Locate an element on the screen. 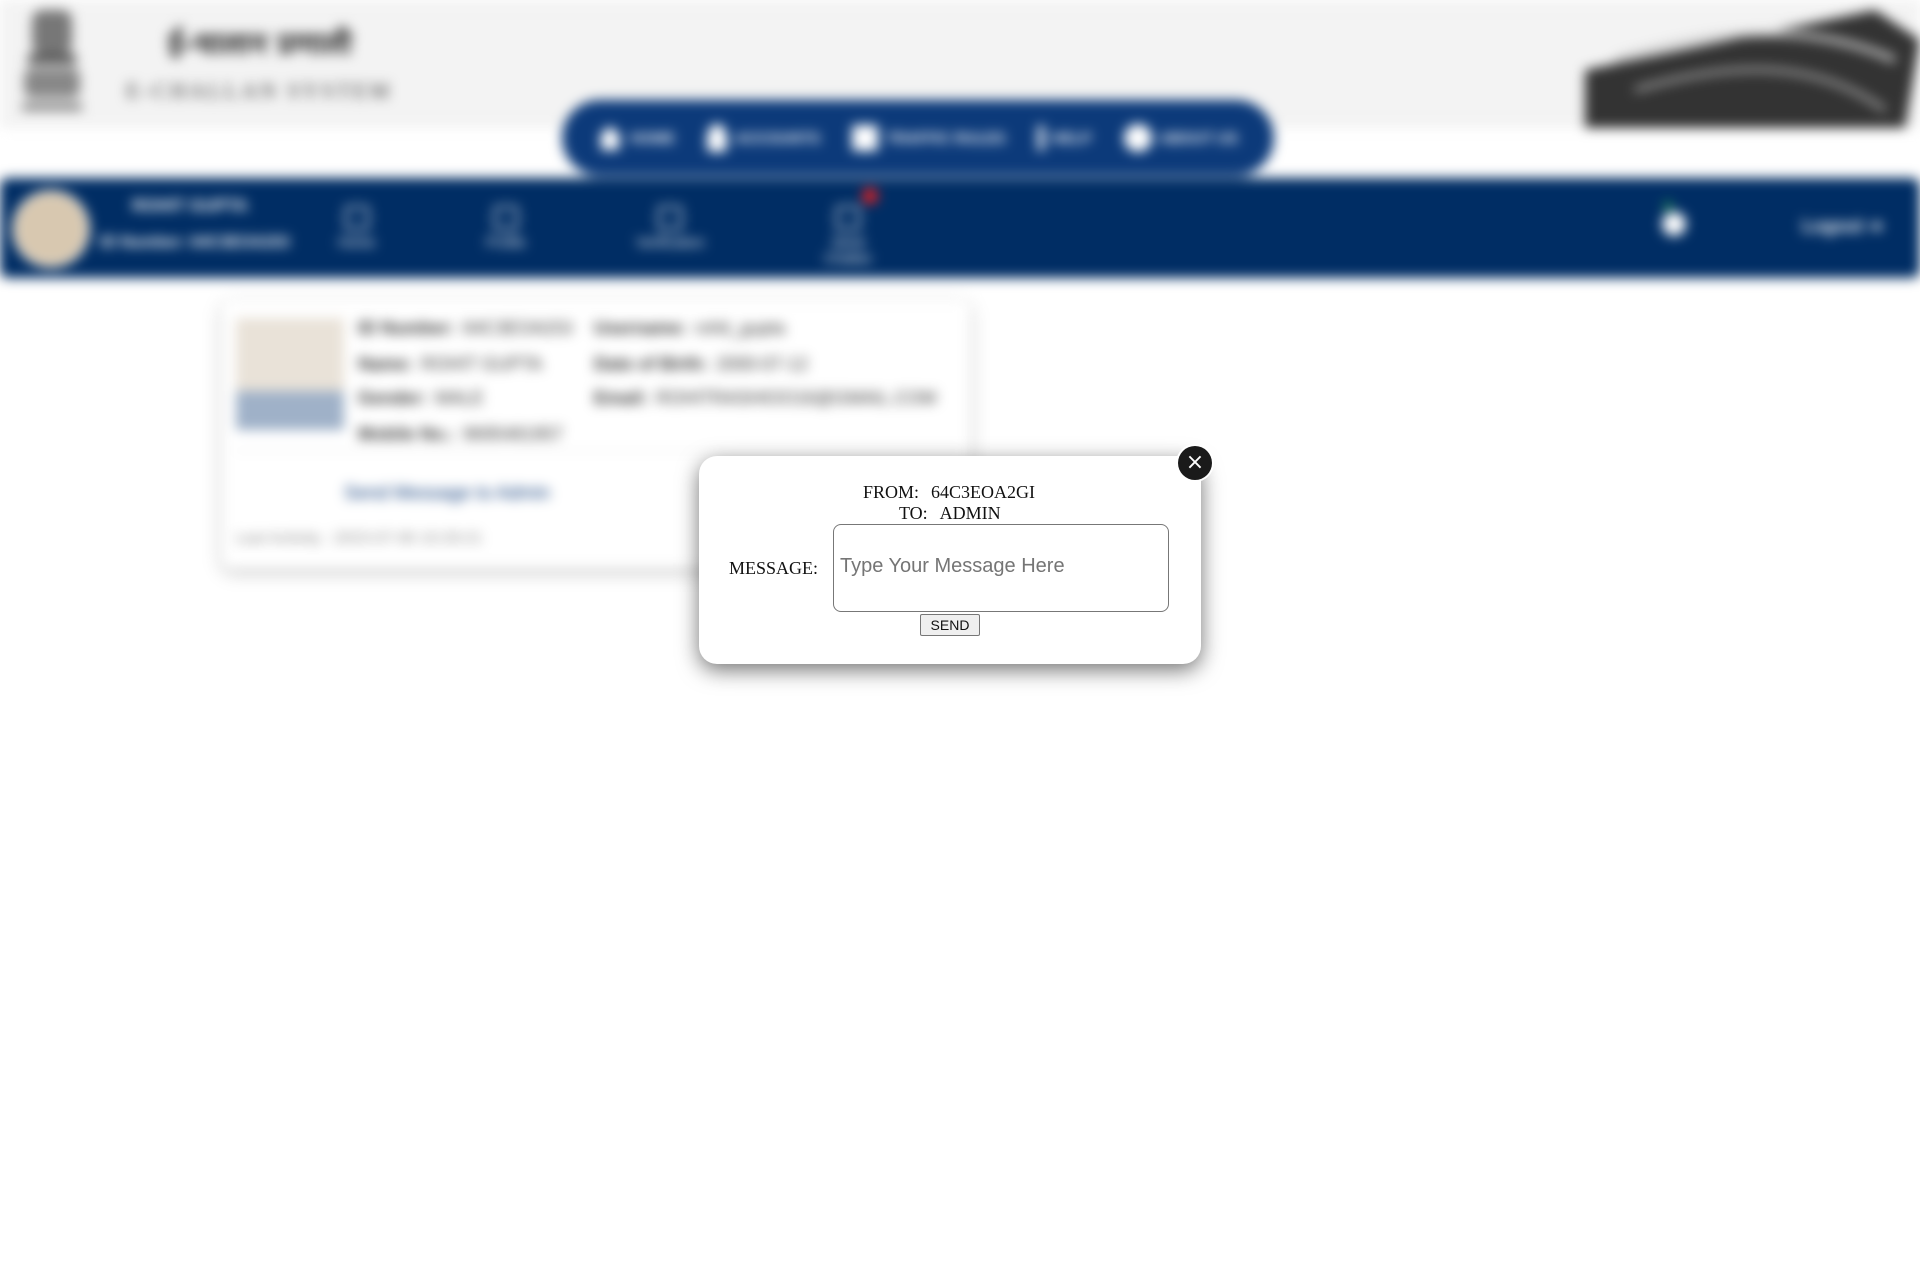  userbar-item-send-challan: Send Challan is located at coordinates (848, 236).